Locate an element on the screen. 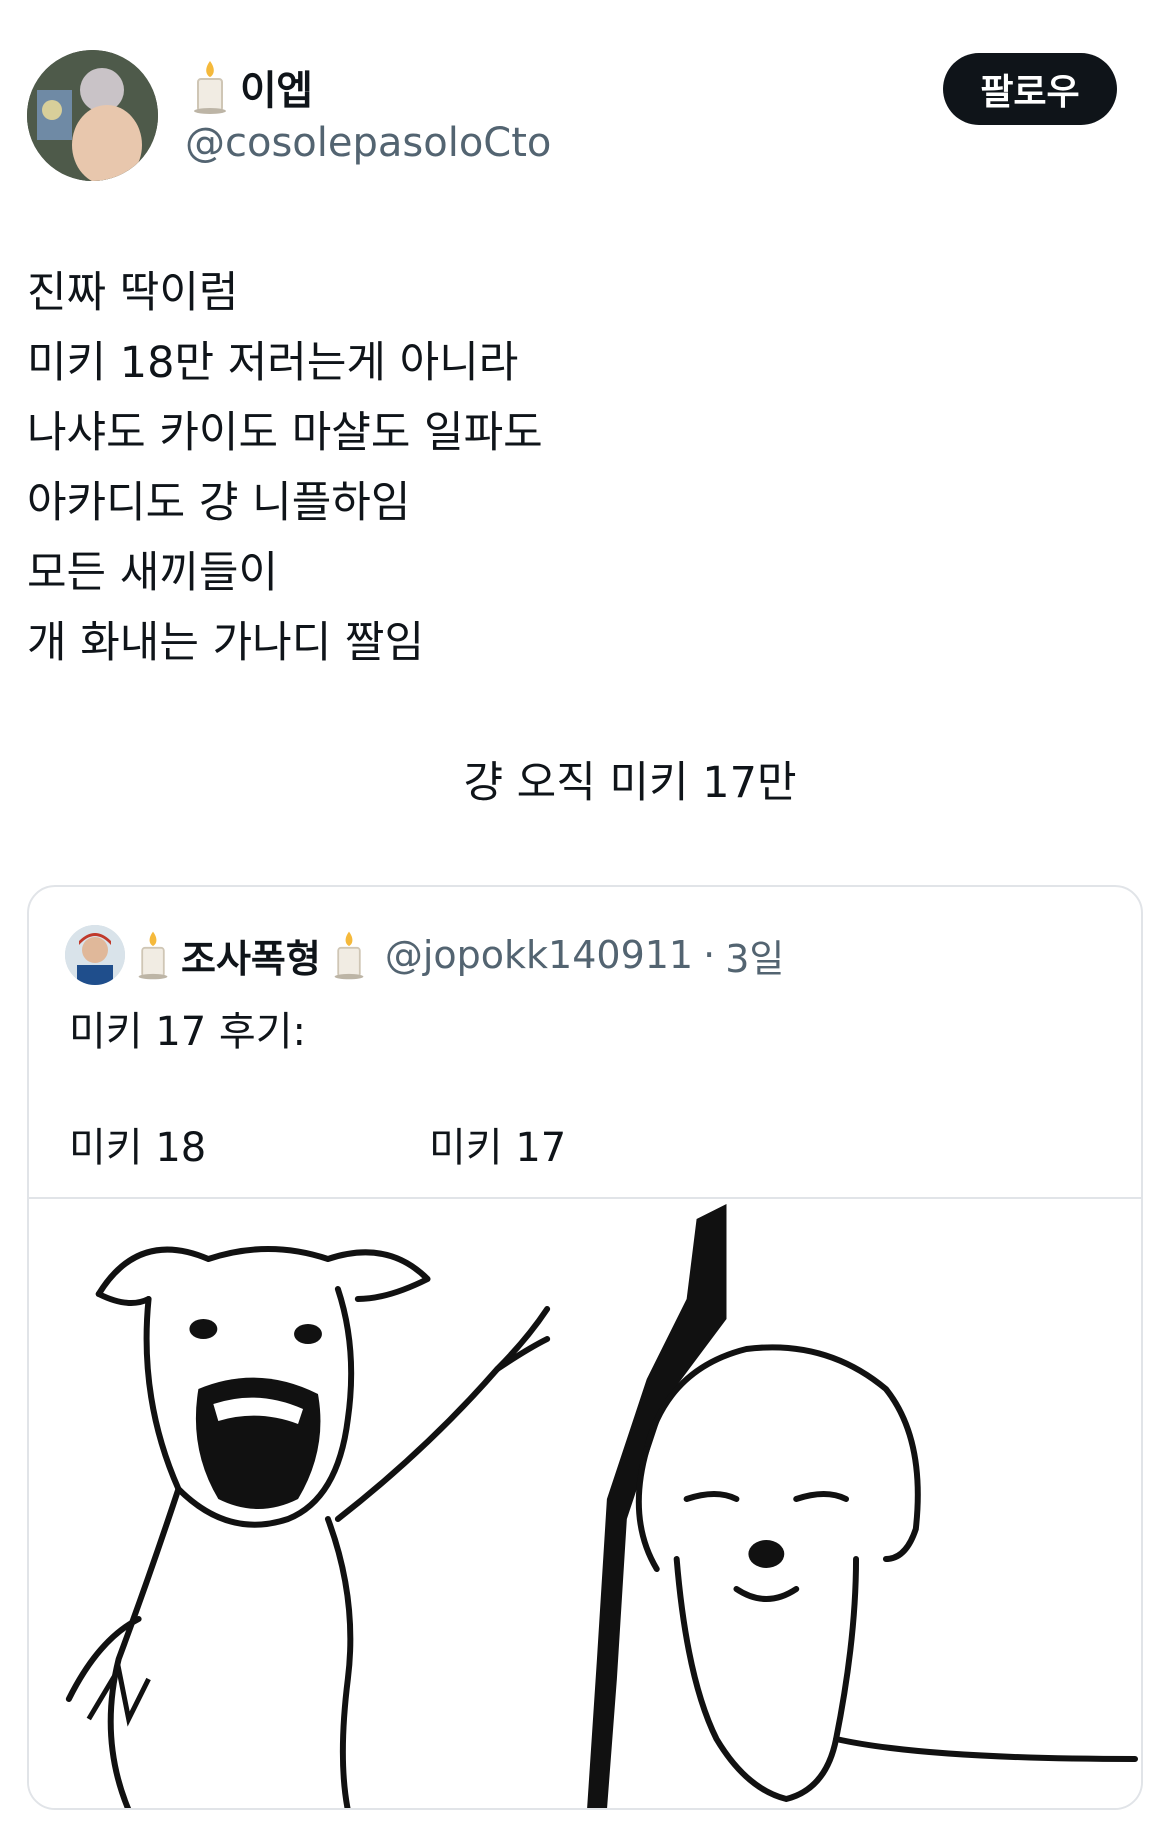 The height and width of the screenshot is (1847, 1170). follow-button: 팔로우 is located at coordinates (1030, 89).